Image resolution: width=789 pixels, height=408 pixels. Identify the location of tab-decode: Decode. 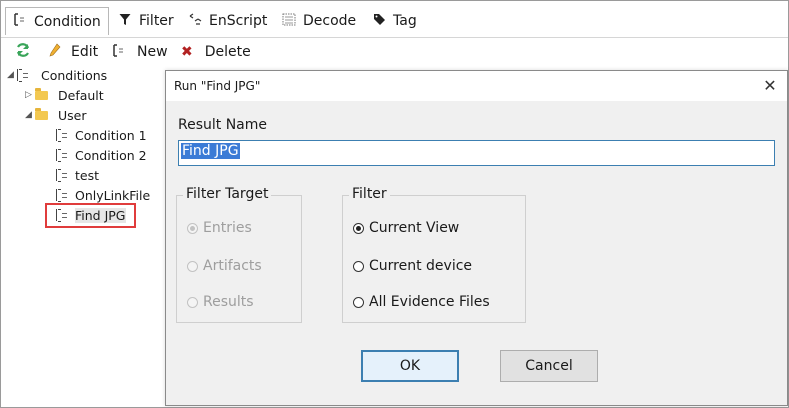
(318, 21).